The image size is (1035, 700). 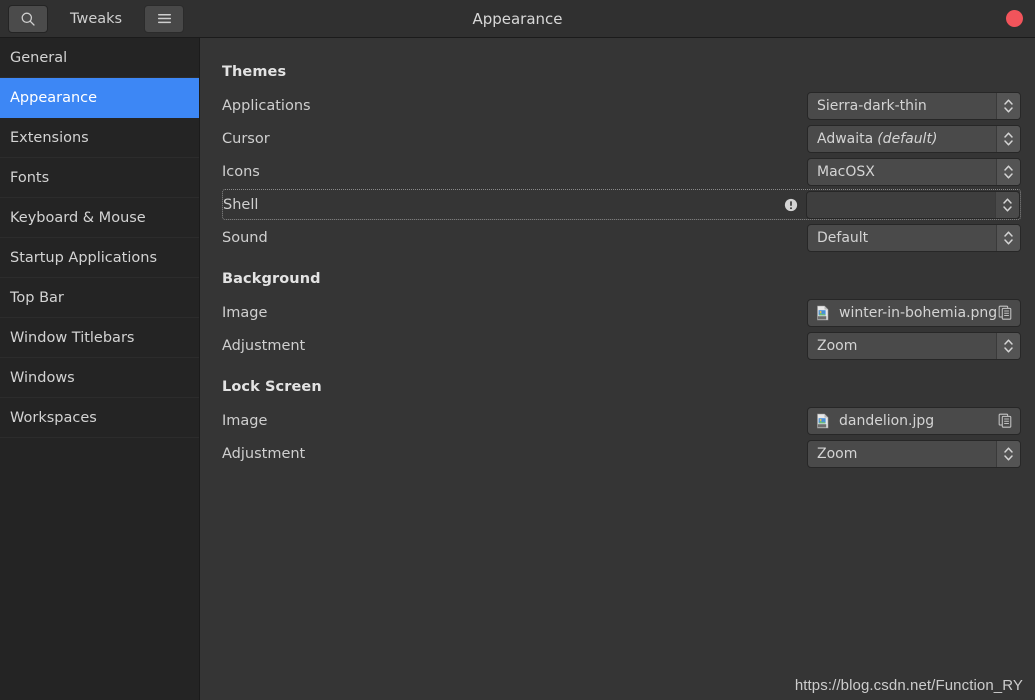 What do you see at coordinates (621, 345) in the screenshot?
I see `row-background-adjustment: Adjustment Zoom` at bounding box center [621, 345].